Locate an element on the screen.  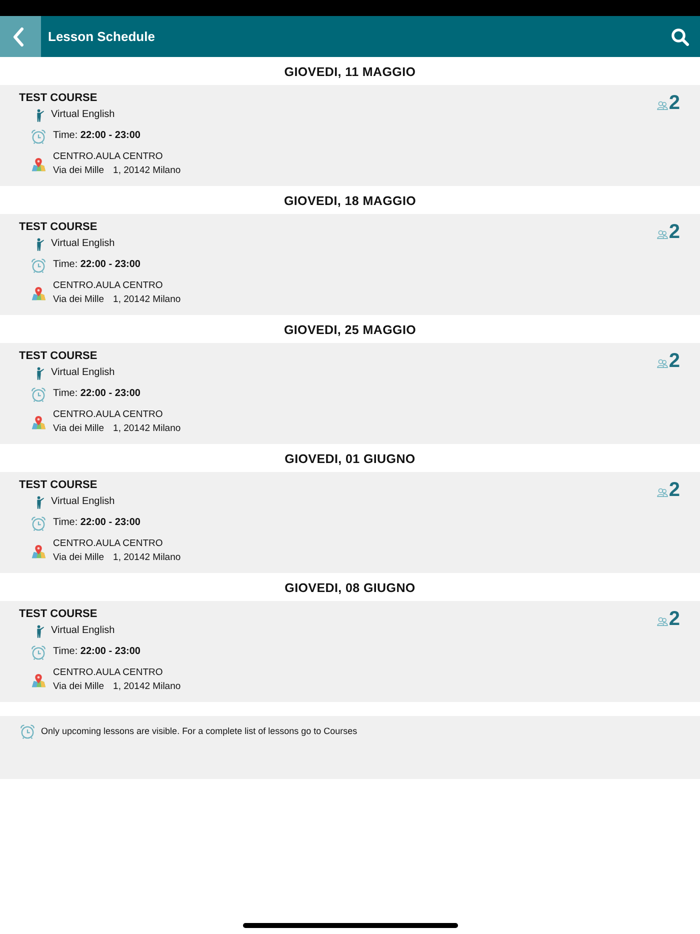
info-message: Only upcoming lessons are visible. For a complete list of lessons go to Courses is located at coordinates (199, 731).